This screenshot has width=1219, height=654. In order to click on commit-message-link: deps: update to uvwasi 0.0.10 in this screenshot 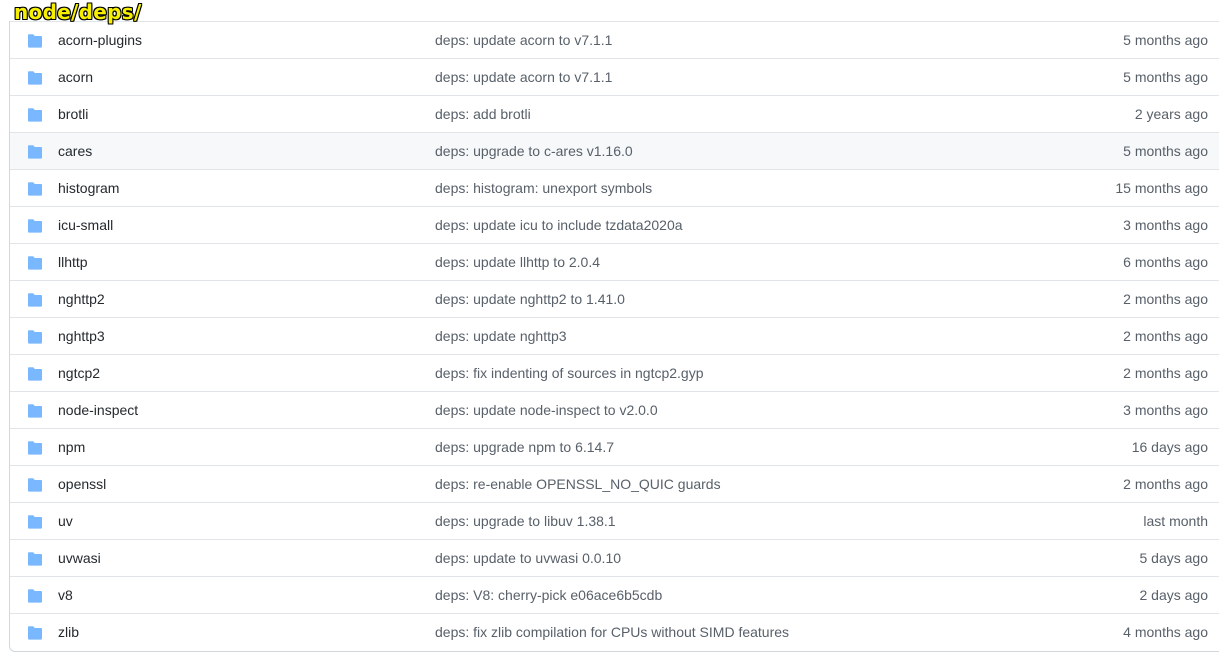, I will do `click(528, 558)`.